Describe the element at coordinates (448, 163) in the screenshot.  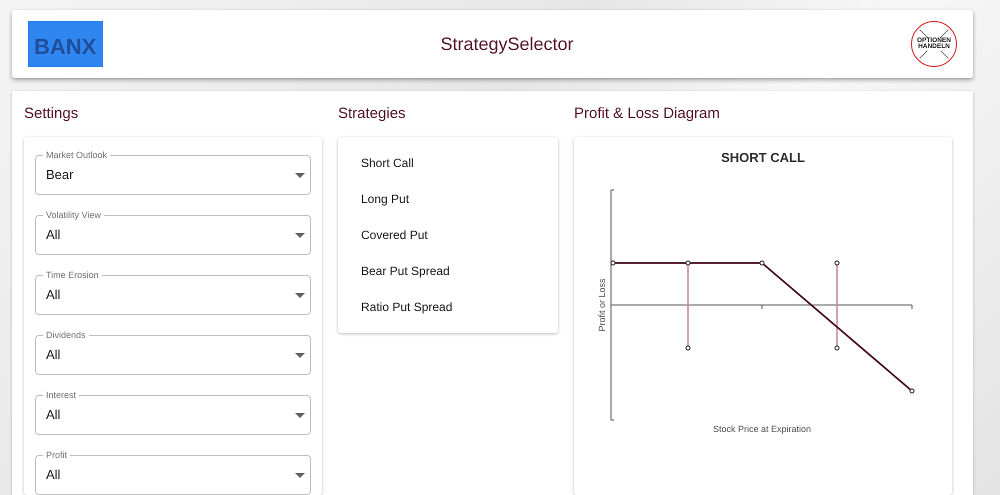
I see `strategy-item: Short Call` at that location.